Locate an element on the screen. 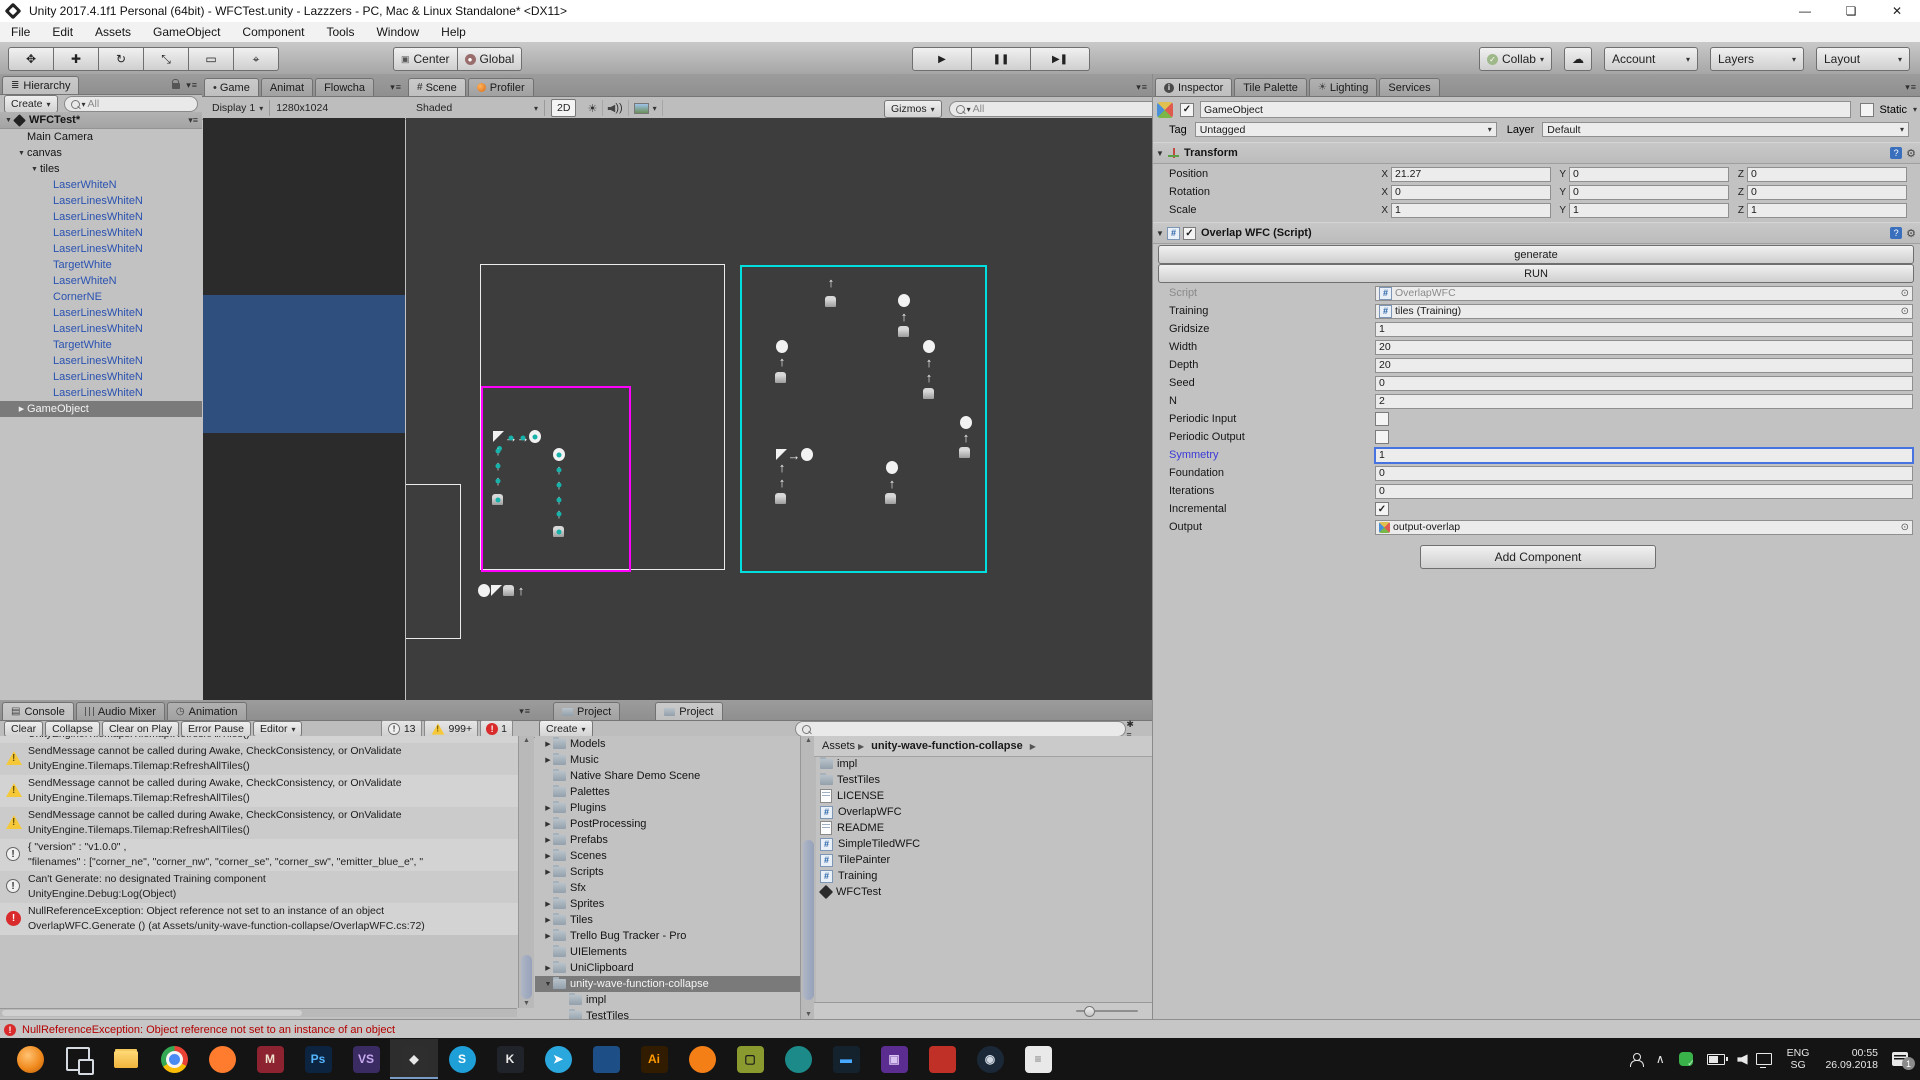 This screenshot has width=1920, height=1080. tab-animation: Animation is located at coordinates (206, 711).